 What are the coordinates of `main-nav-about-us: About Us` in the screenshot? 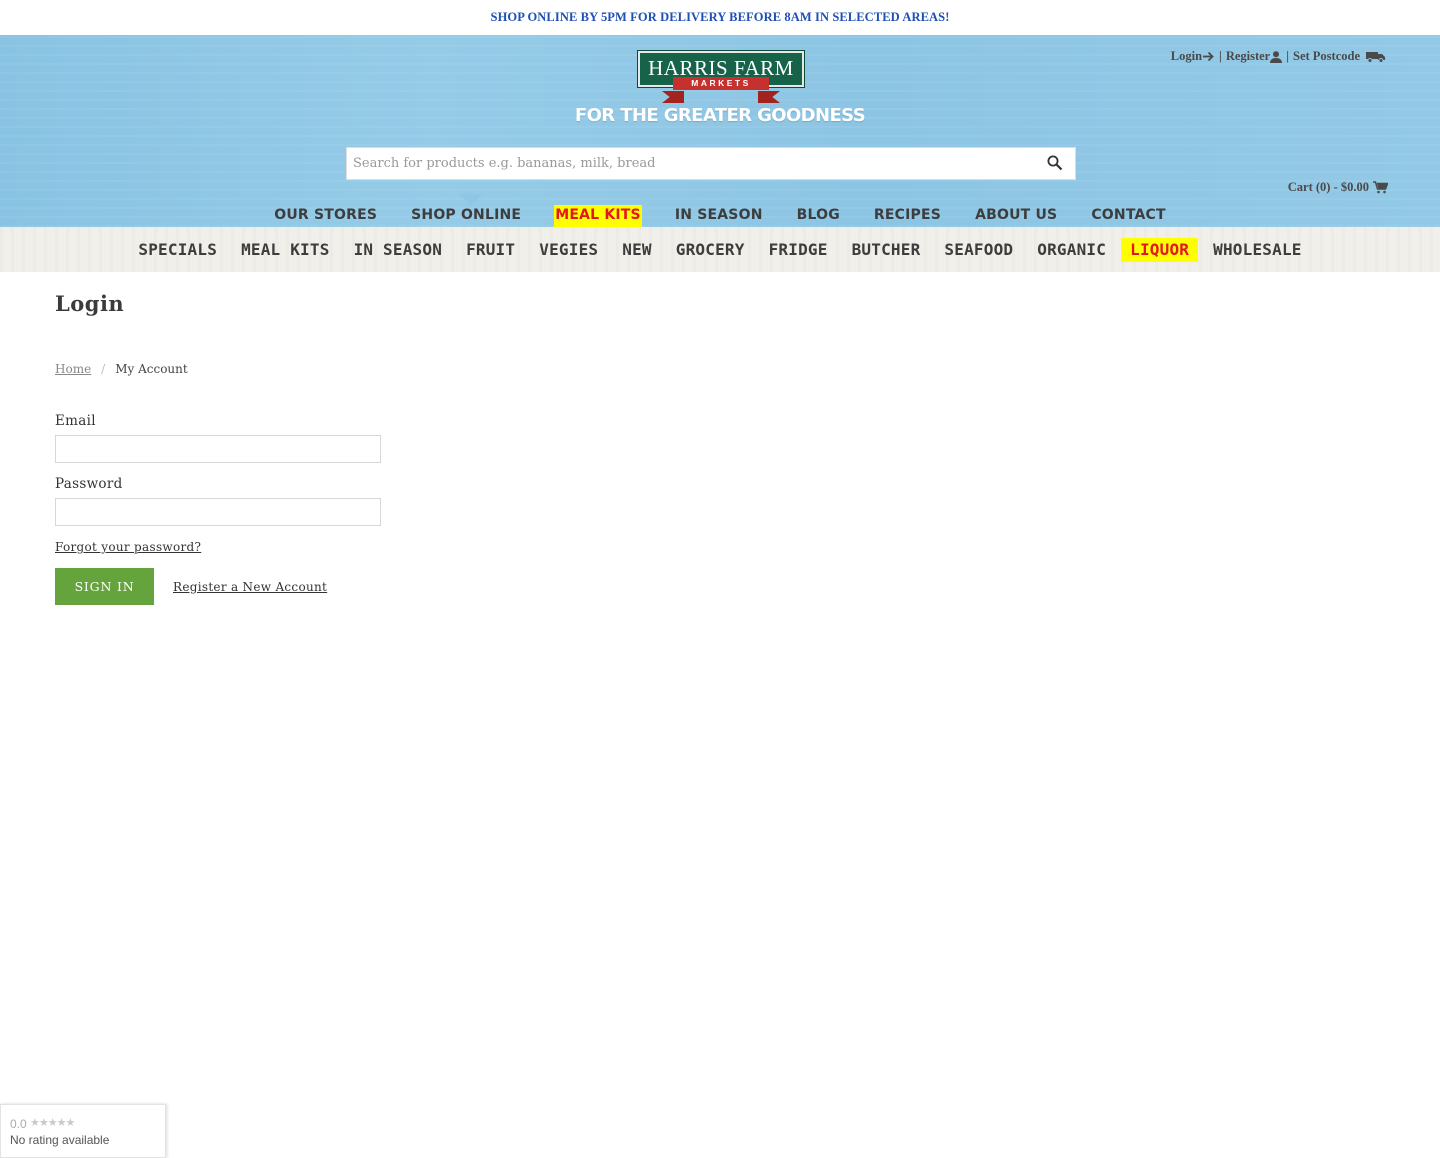 It's located at (1016, 216).